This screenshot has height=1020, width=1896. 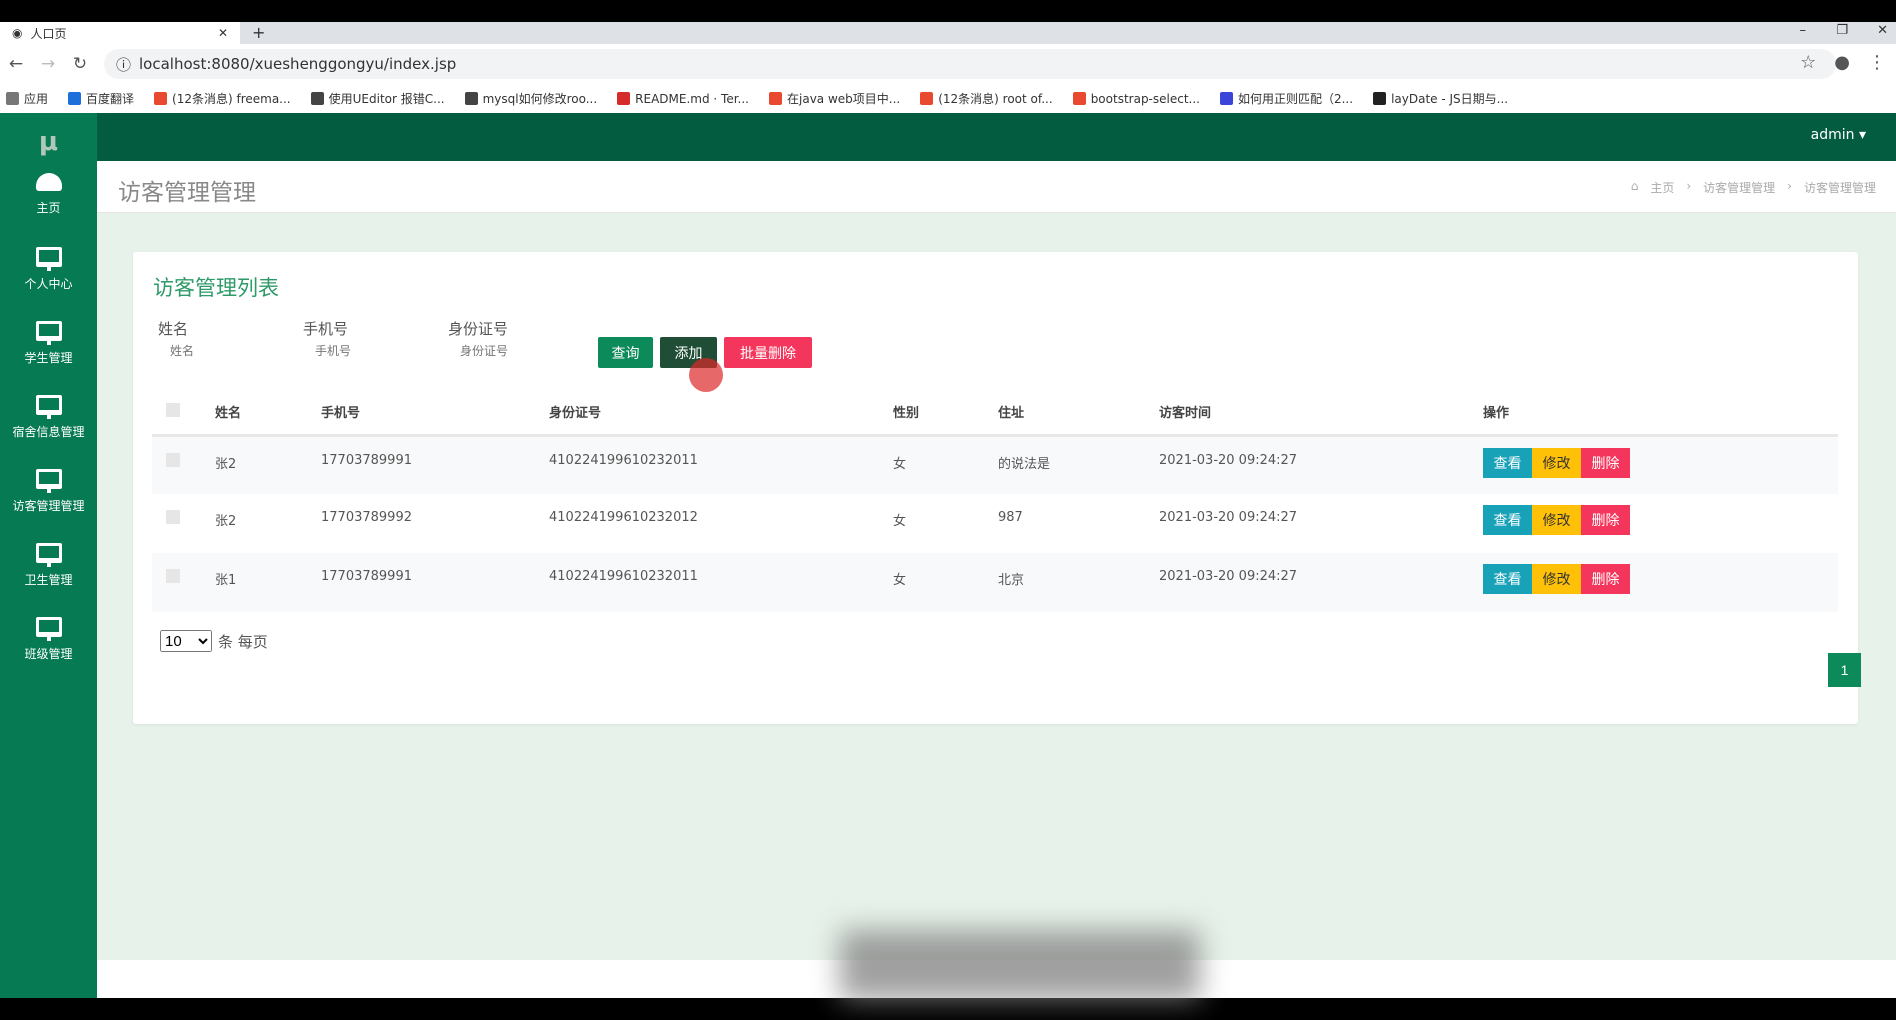 What do you see at coordinates (16, 64) in the screenshot?
I see `back-icon: ←` at bounding box center [16, 64].